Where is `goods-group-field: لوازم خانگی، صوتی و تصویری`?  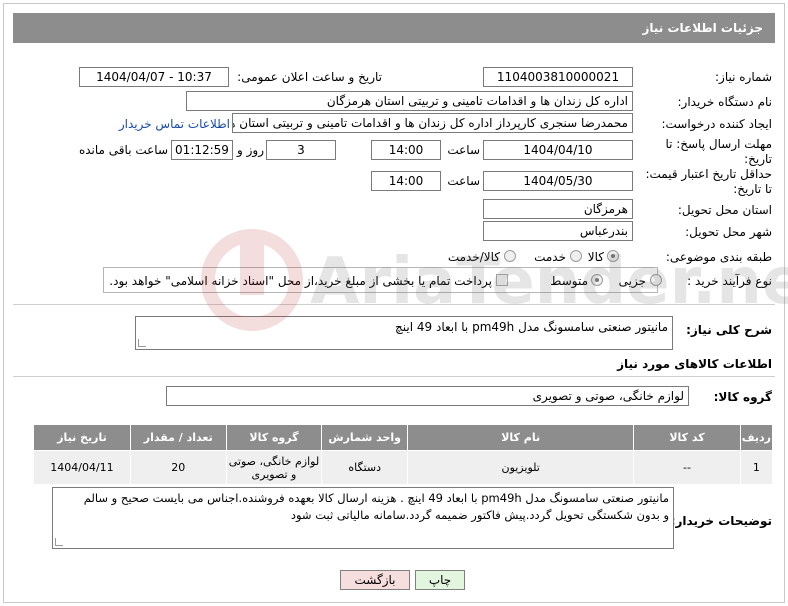
goods-group-field: لوازم خانگی، صوتی و تصویری is located at coordinates (427, 396).